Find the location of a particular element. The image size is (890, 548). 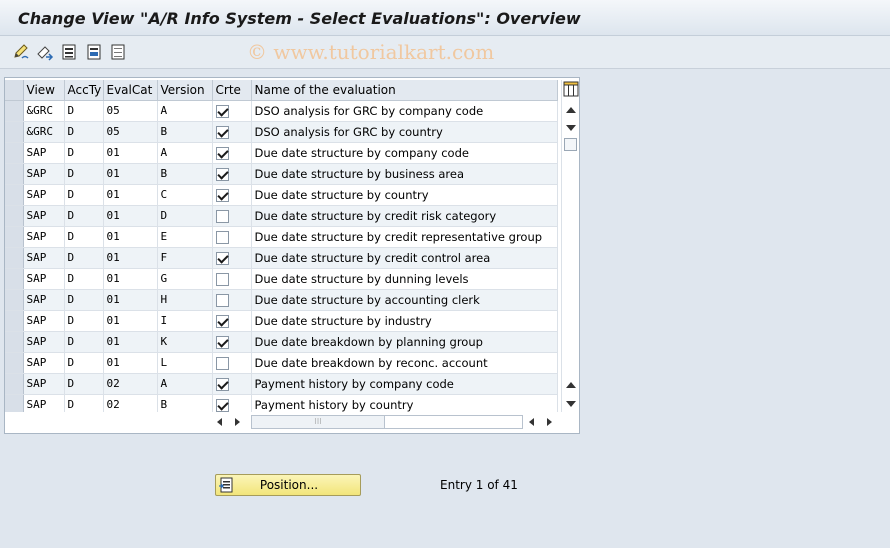

cell-version: B is located at coordinates (185, 132).